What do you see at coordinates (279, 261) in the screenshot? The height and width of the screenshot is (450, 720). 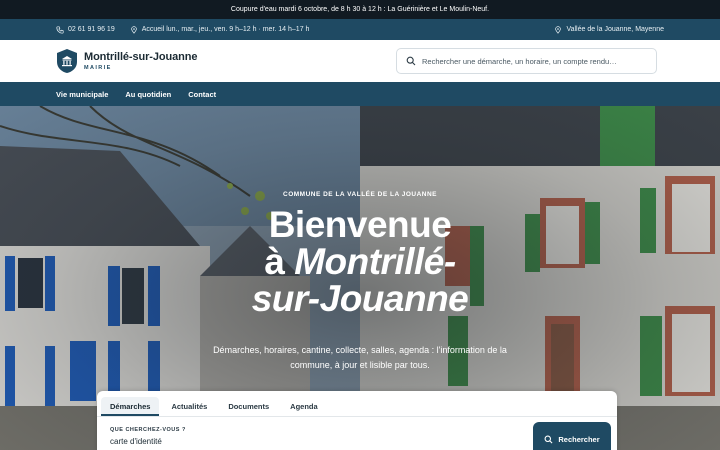 I see `hero-title-prefix: à` at bounding box center [279, 261].